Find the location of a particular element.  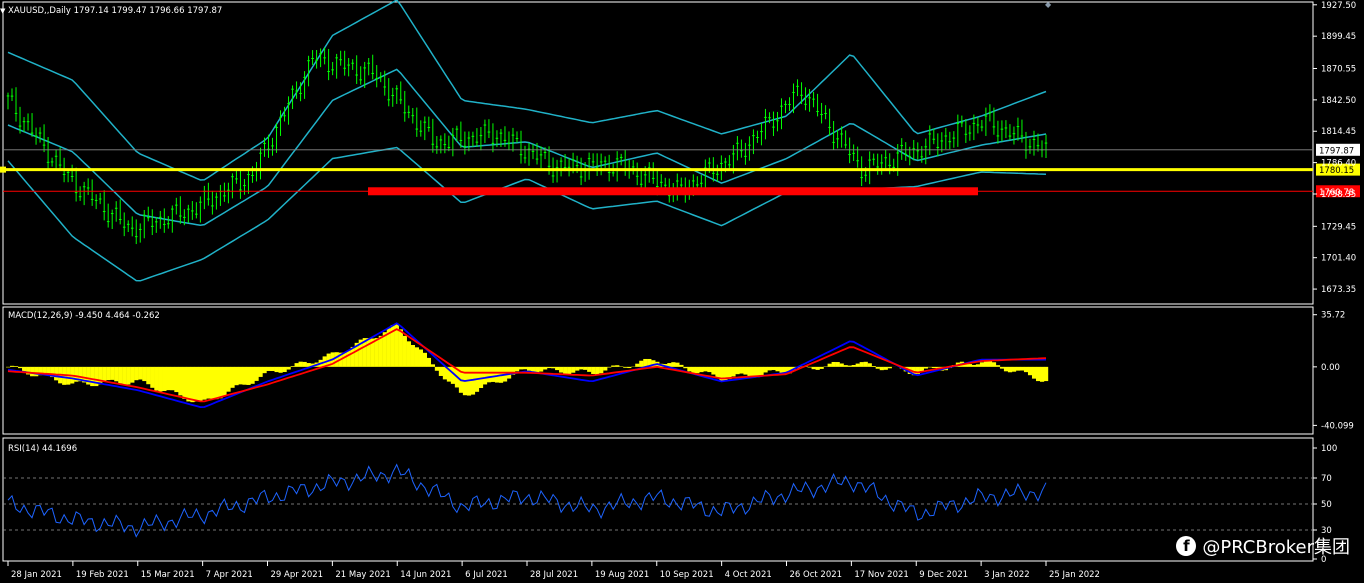

price-tick-label: 1927.50 is located at coordinates (1338, 6).